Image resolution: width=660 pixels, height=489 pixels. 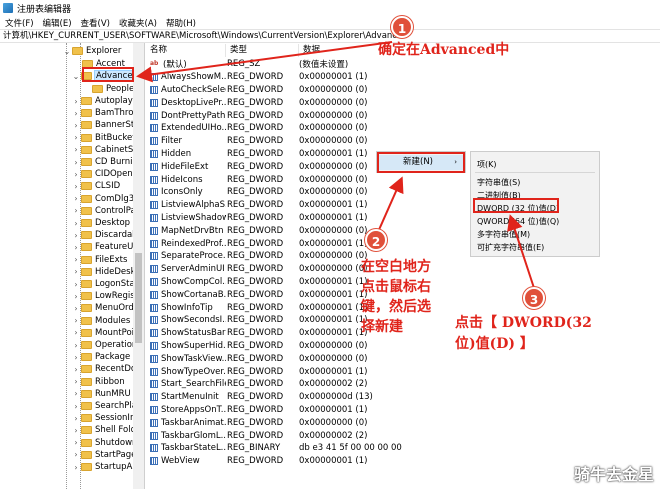 What do you see at coordinates (403, 435) in the screenshot?
I see `registry-value-row: TaskbarGlomL... REG_DWORD 0x00000002 (2)` at bounding box center [403, 435].